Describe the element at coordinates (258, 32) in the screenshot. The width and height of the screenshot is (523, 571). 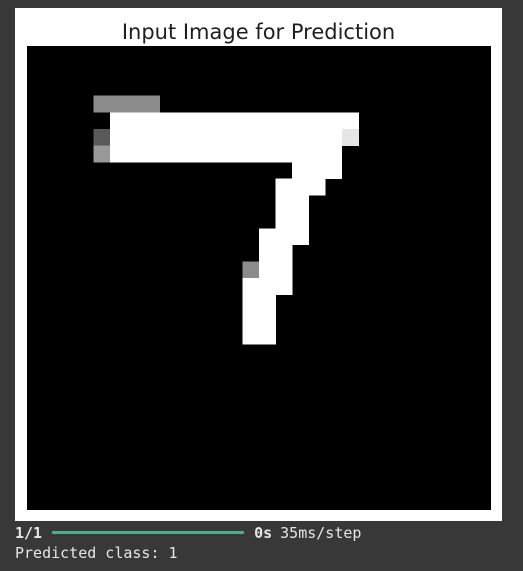
I see `figure-title: Input Image for Prediction` at that location.